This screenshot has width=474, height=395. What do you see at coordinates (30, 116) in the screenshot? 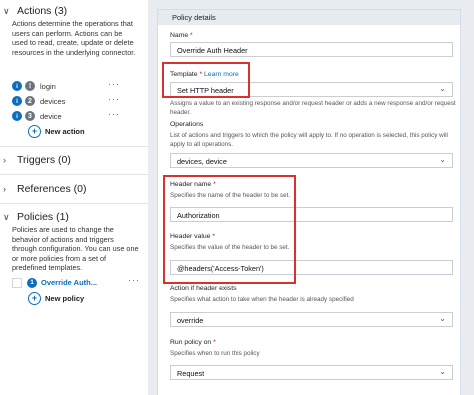
I see `action-type-icon: 3` at bounding box center [30, 116].